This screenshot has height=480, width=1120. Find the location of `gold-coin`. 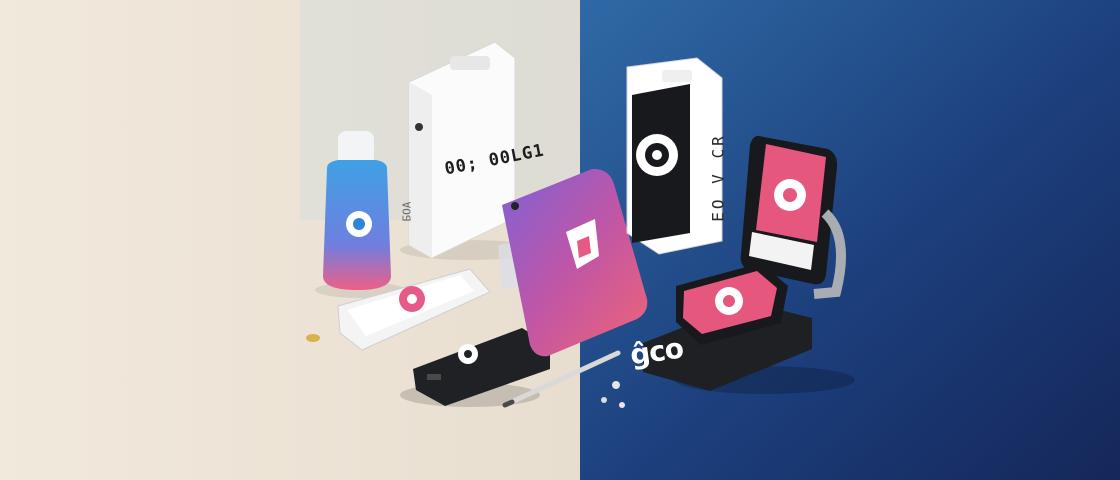

gold-coin is located at coordinates (313, 338).